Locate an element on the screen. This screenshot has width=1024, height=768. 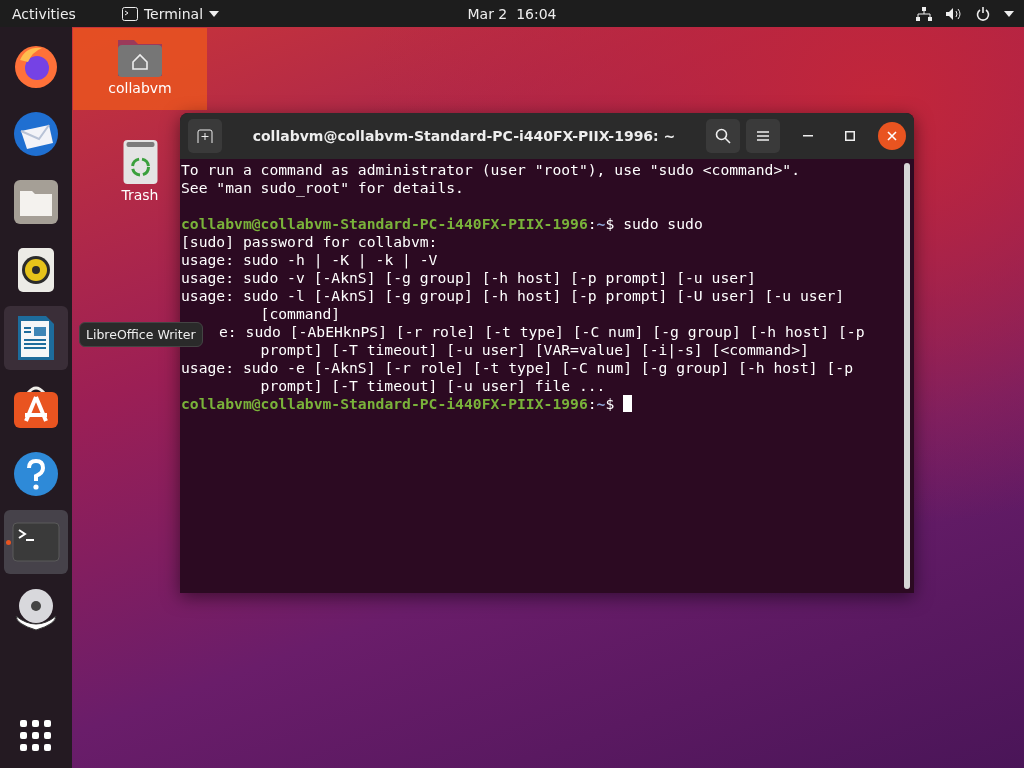
terminal-output: usage: sudo -h | -K | -k | -V is located at coordinates (309, 259).